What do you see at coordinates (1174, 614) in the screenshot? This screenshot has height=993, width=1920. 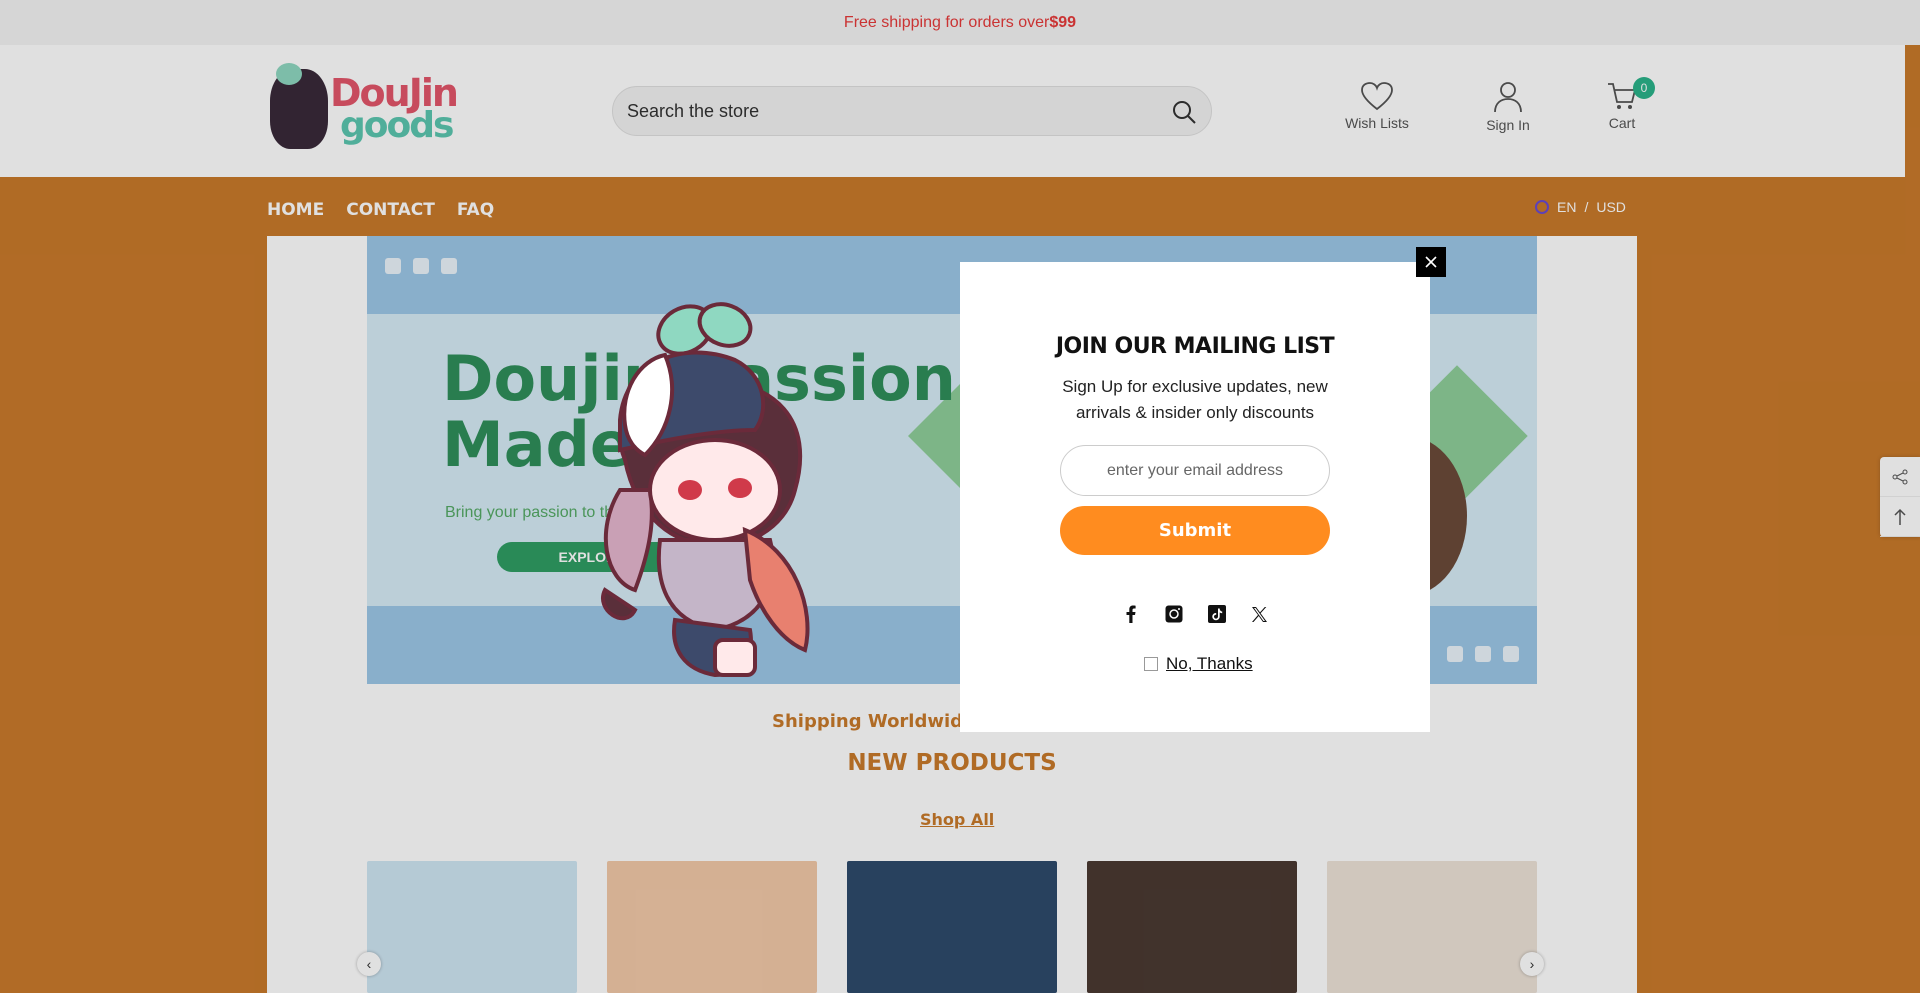 I see `instagram-icon` at bounding box center [1174, 614].